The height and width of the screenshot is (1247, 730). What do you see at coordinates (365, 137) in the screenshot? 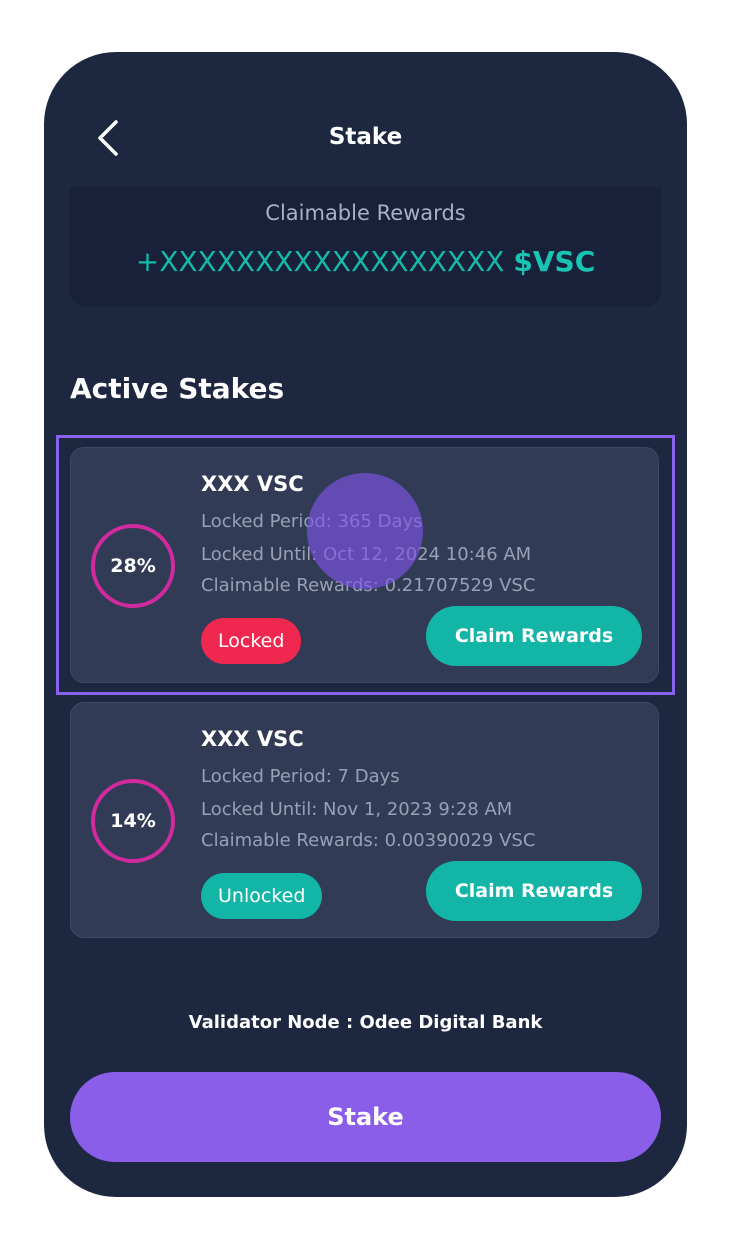
I see `page-title: Stake` at bounding box center [365, 137].